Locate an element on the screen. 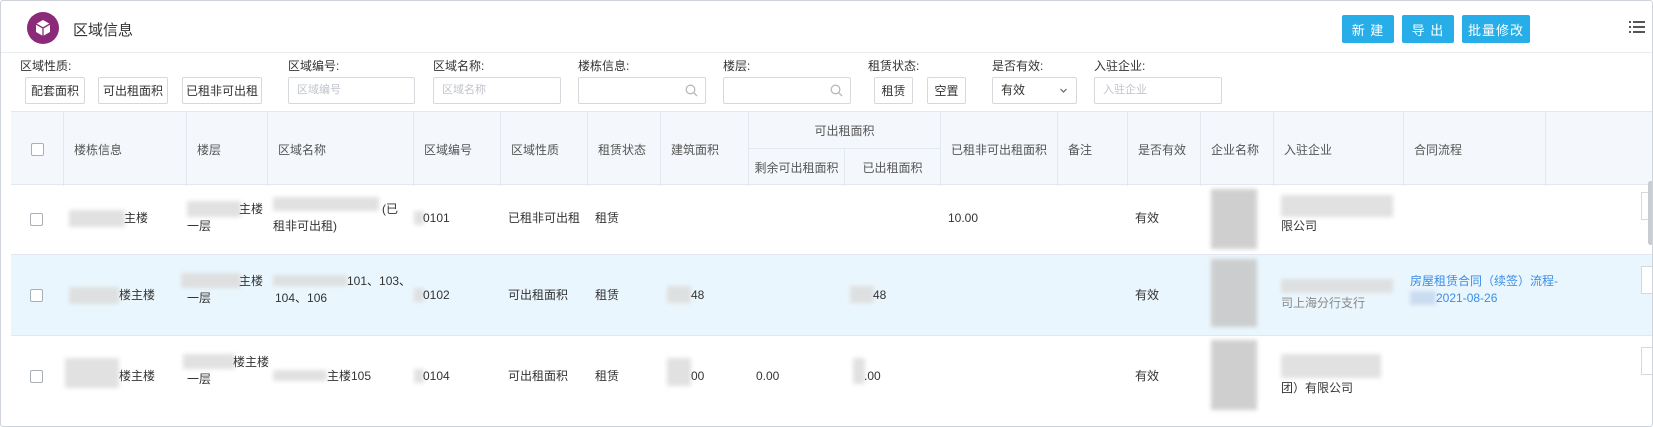 Image resolution: width=1653 pixels, height=427 pixels. cell-area-name-line1: (已 is located at coordinates (390, 209).